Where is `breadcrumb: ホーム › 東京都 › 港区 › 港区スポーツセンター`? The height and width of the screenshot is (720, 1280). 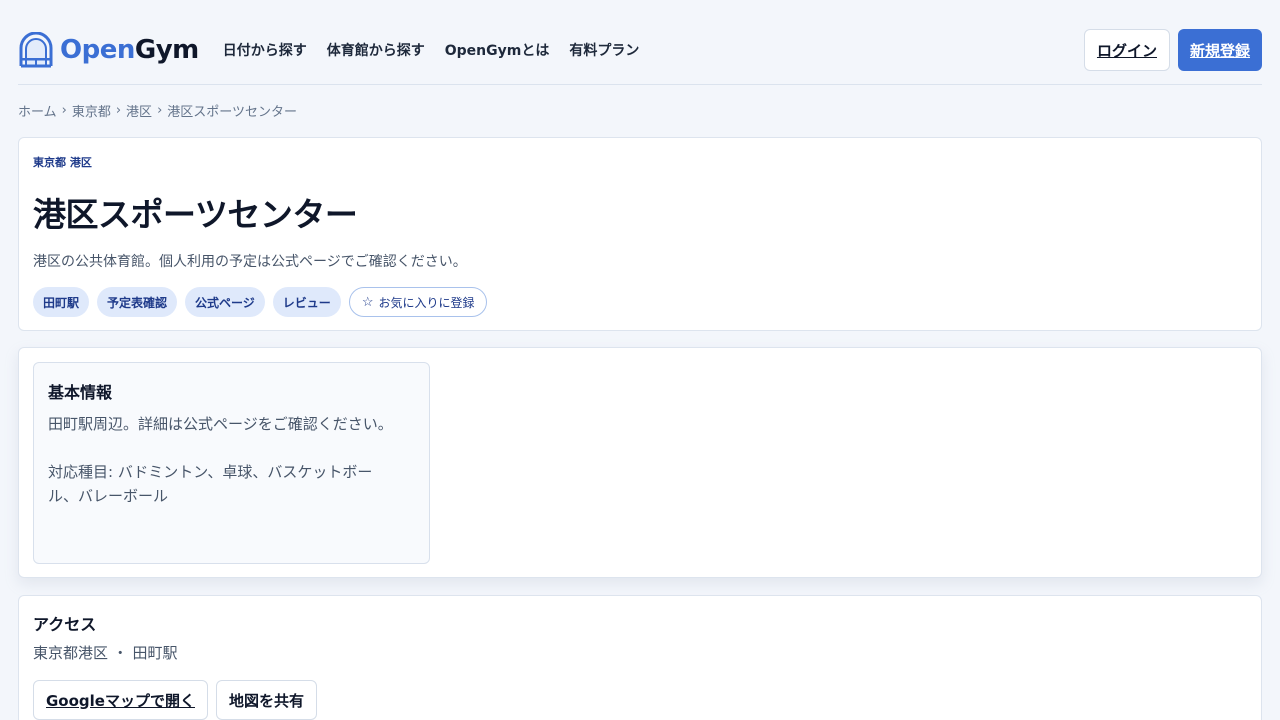
breadcrumb: ホーム › 東京都 › 港区 › 港区スポーツセンター is located at coordinates (157, 110).